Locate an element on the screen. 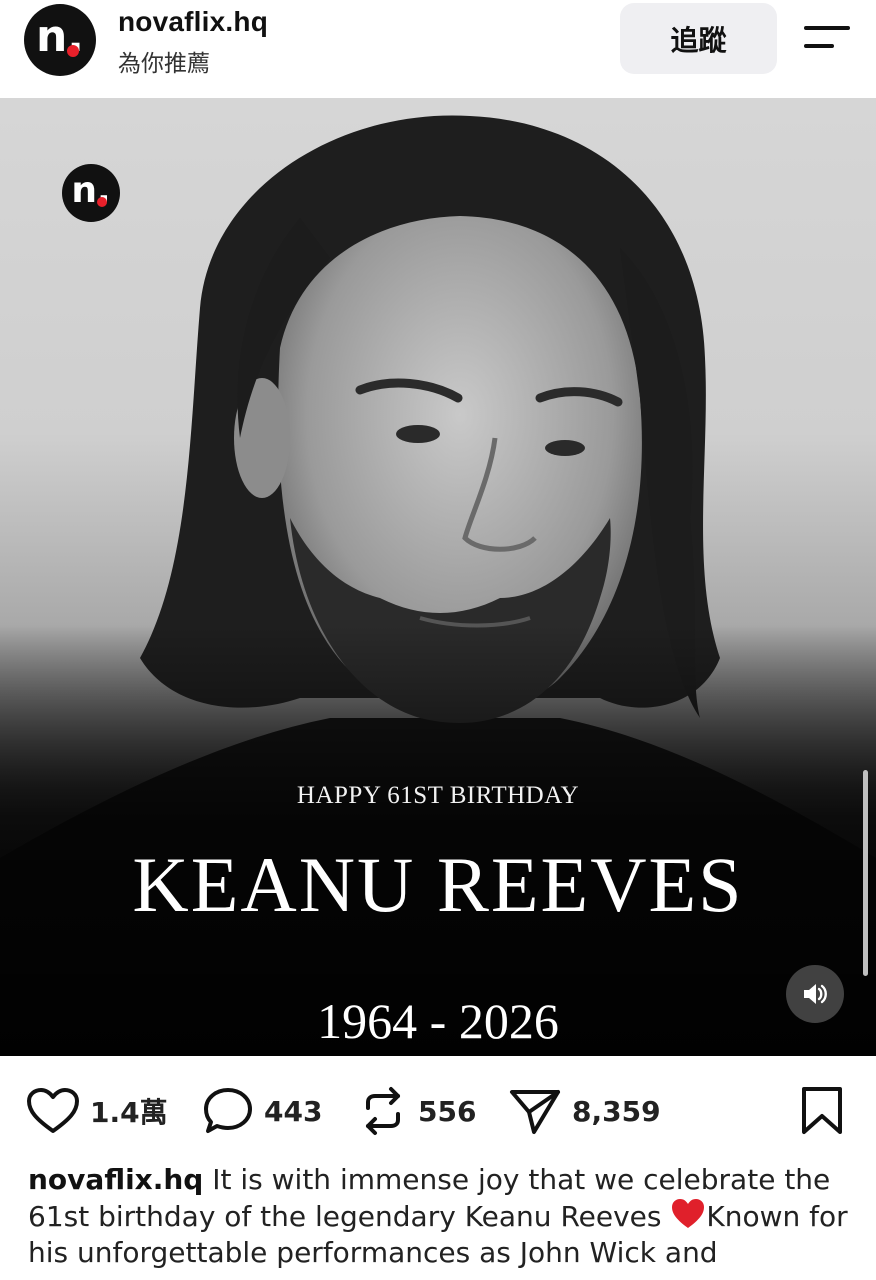  brand-logo: n. is located at coordinates (91, 193).